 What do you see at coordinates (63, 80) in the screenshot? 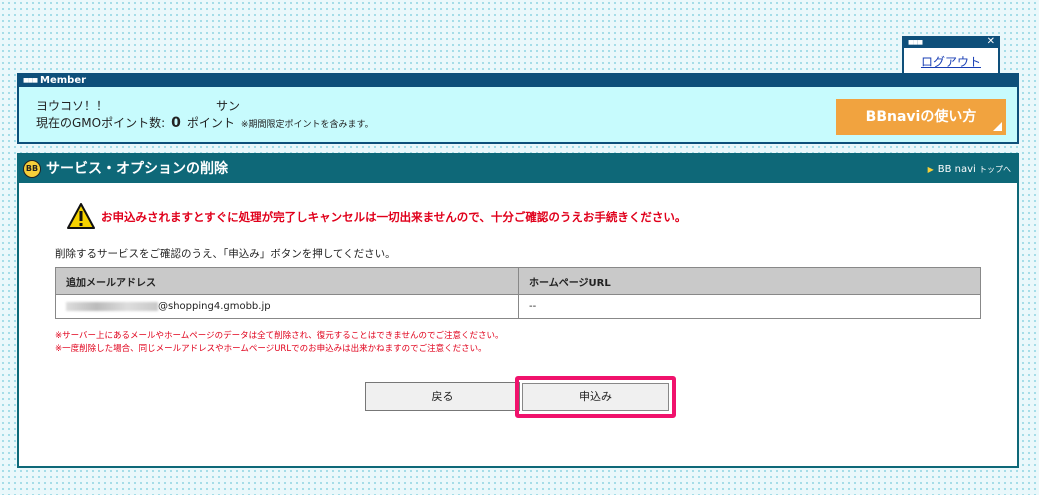
I see `member-bar-label: Member` at bounding box center [63, 80].